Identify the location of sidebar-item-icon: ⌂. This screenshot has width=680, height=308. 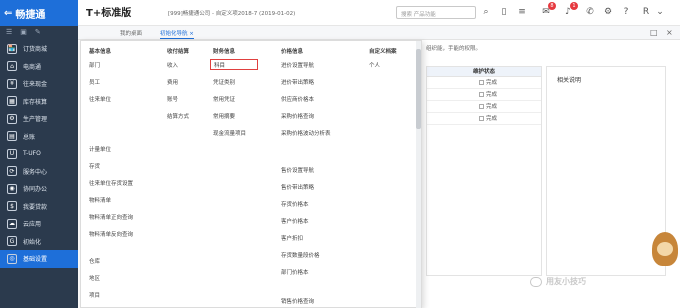
(12, 66).